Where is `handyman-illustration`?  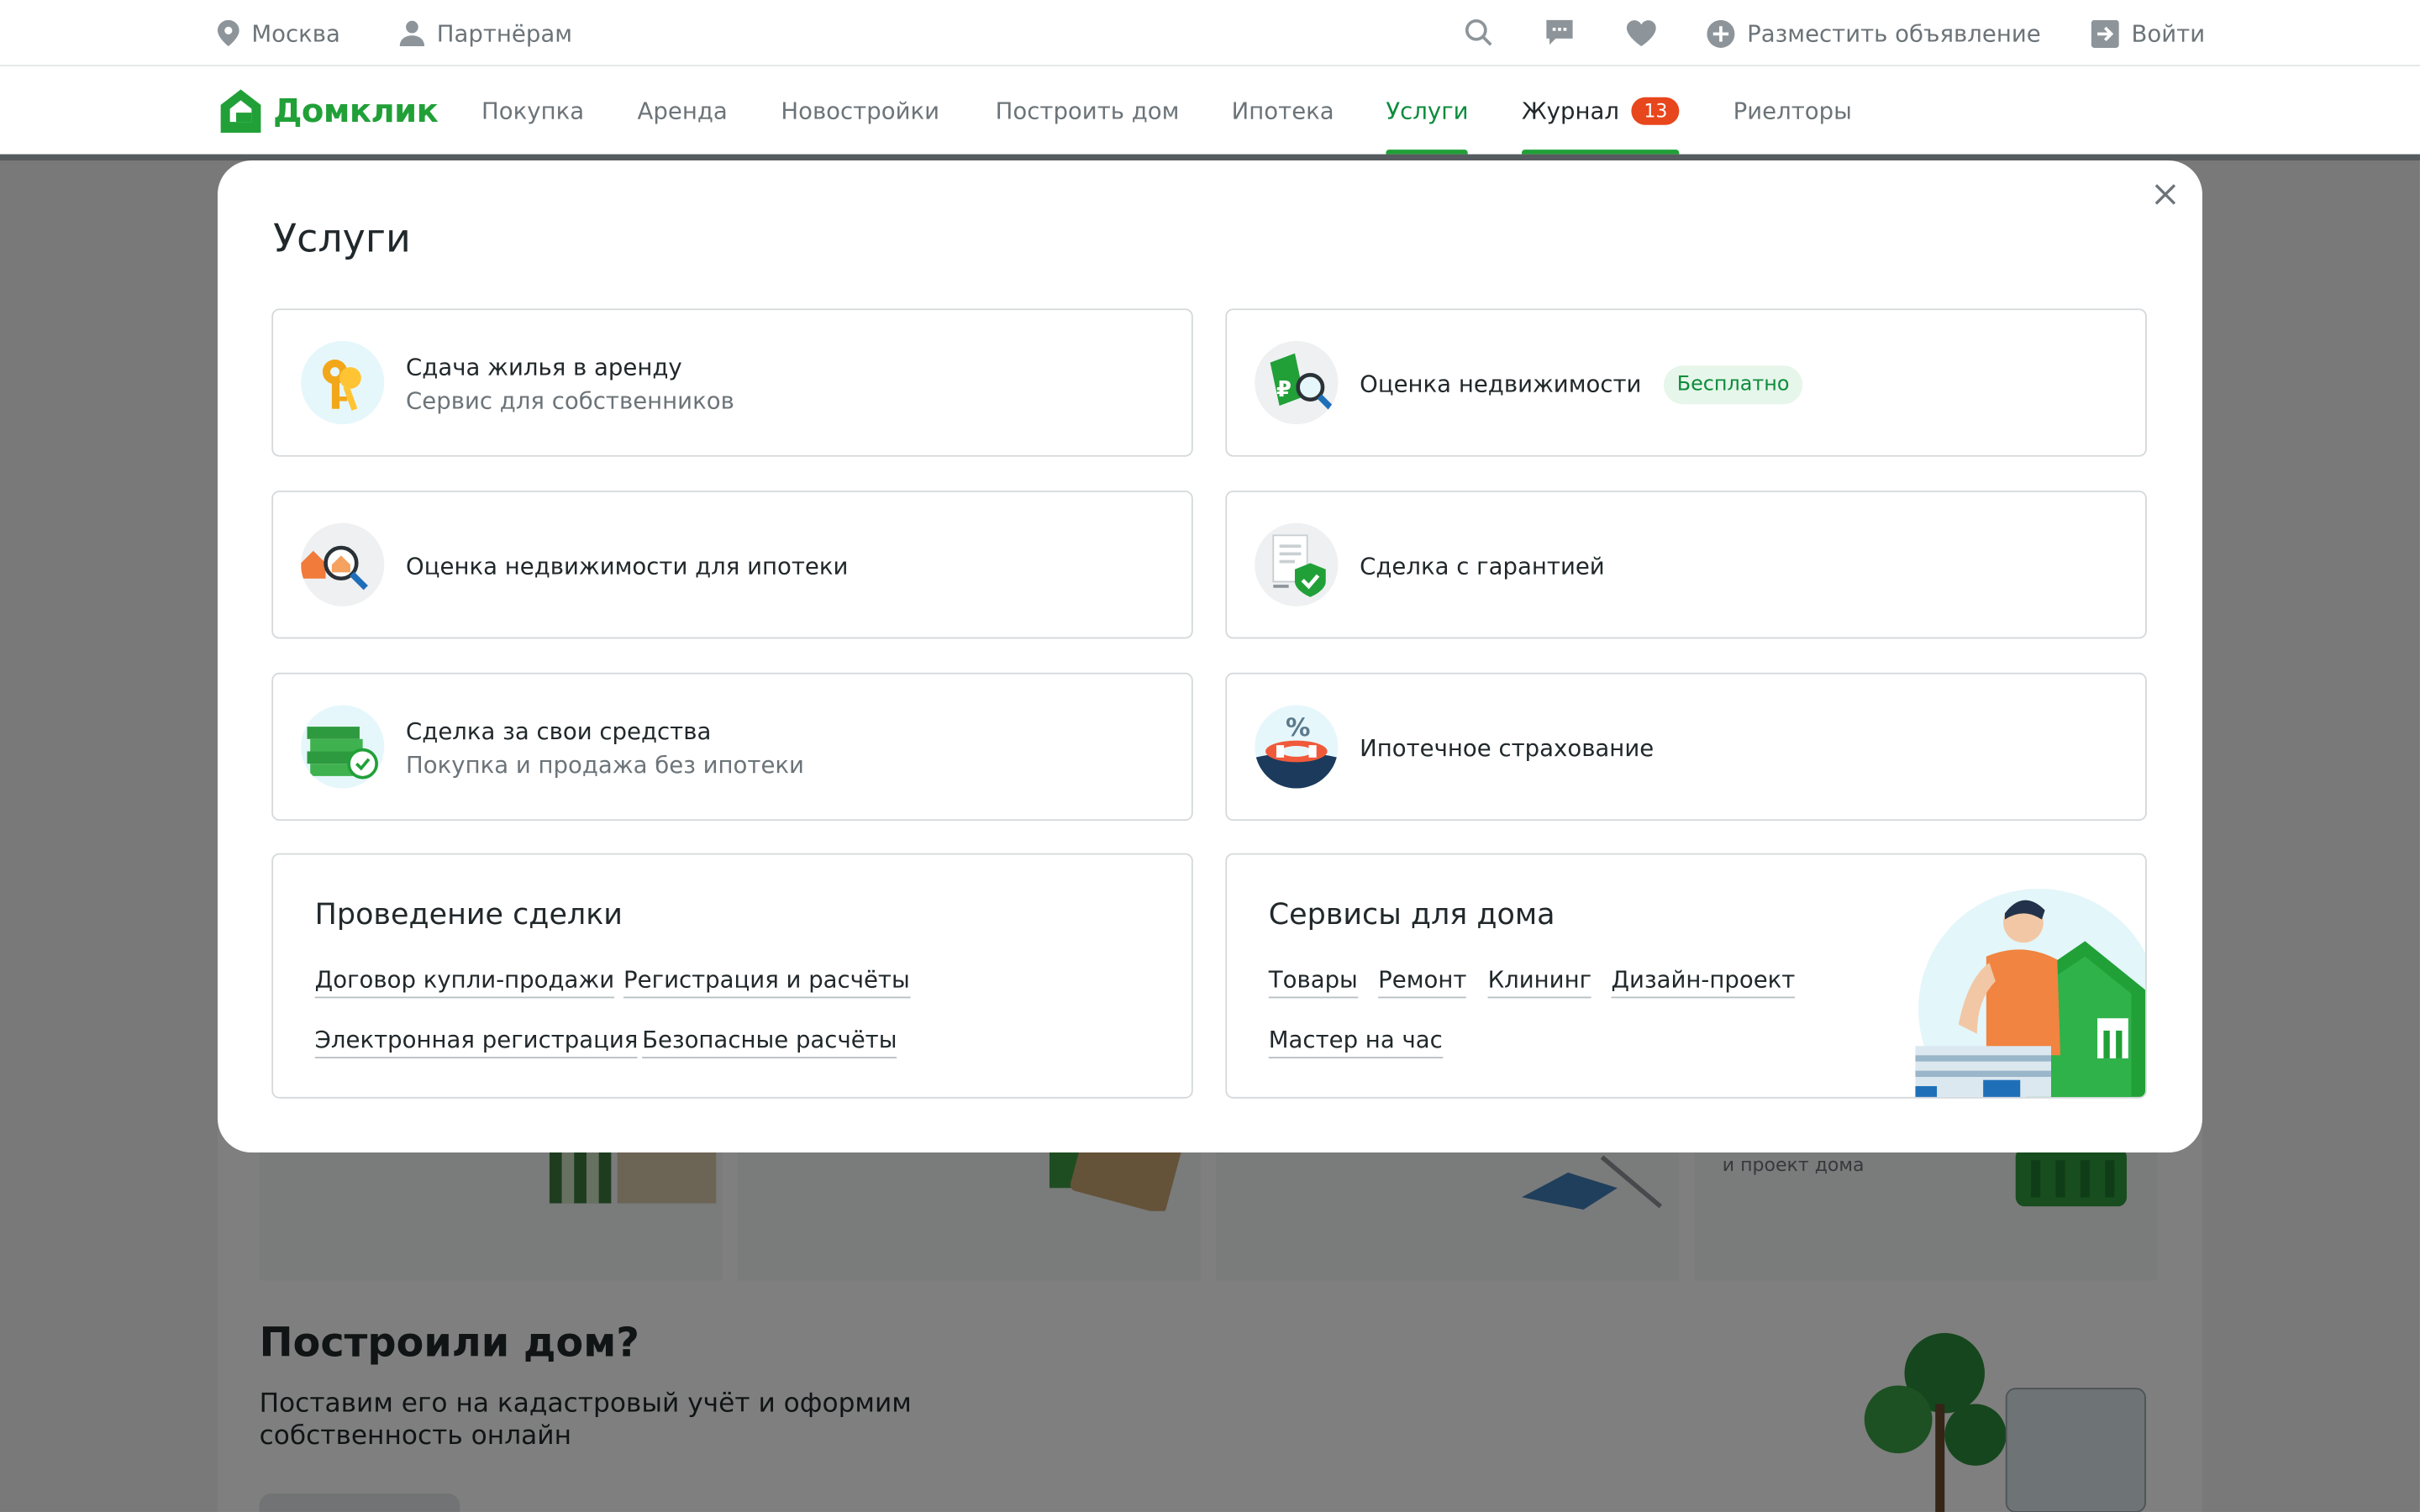 handyman-illustration is located at coordinates (2031, 991).